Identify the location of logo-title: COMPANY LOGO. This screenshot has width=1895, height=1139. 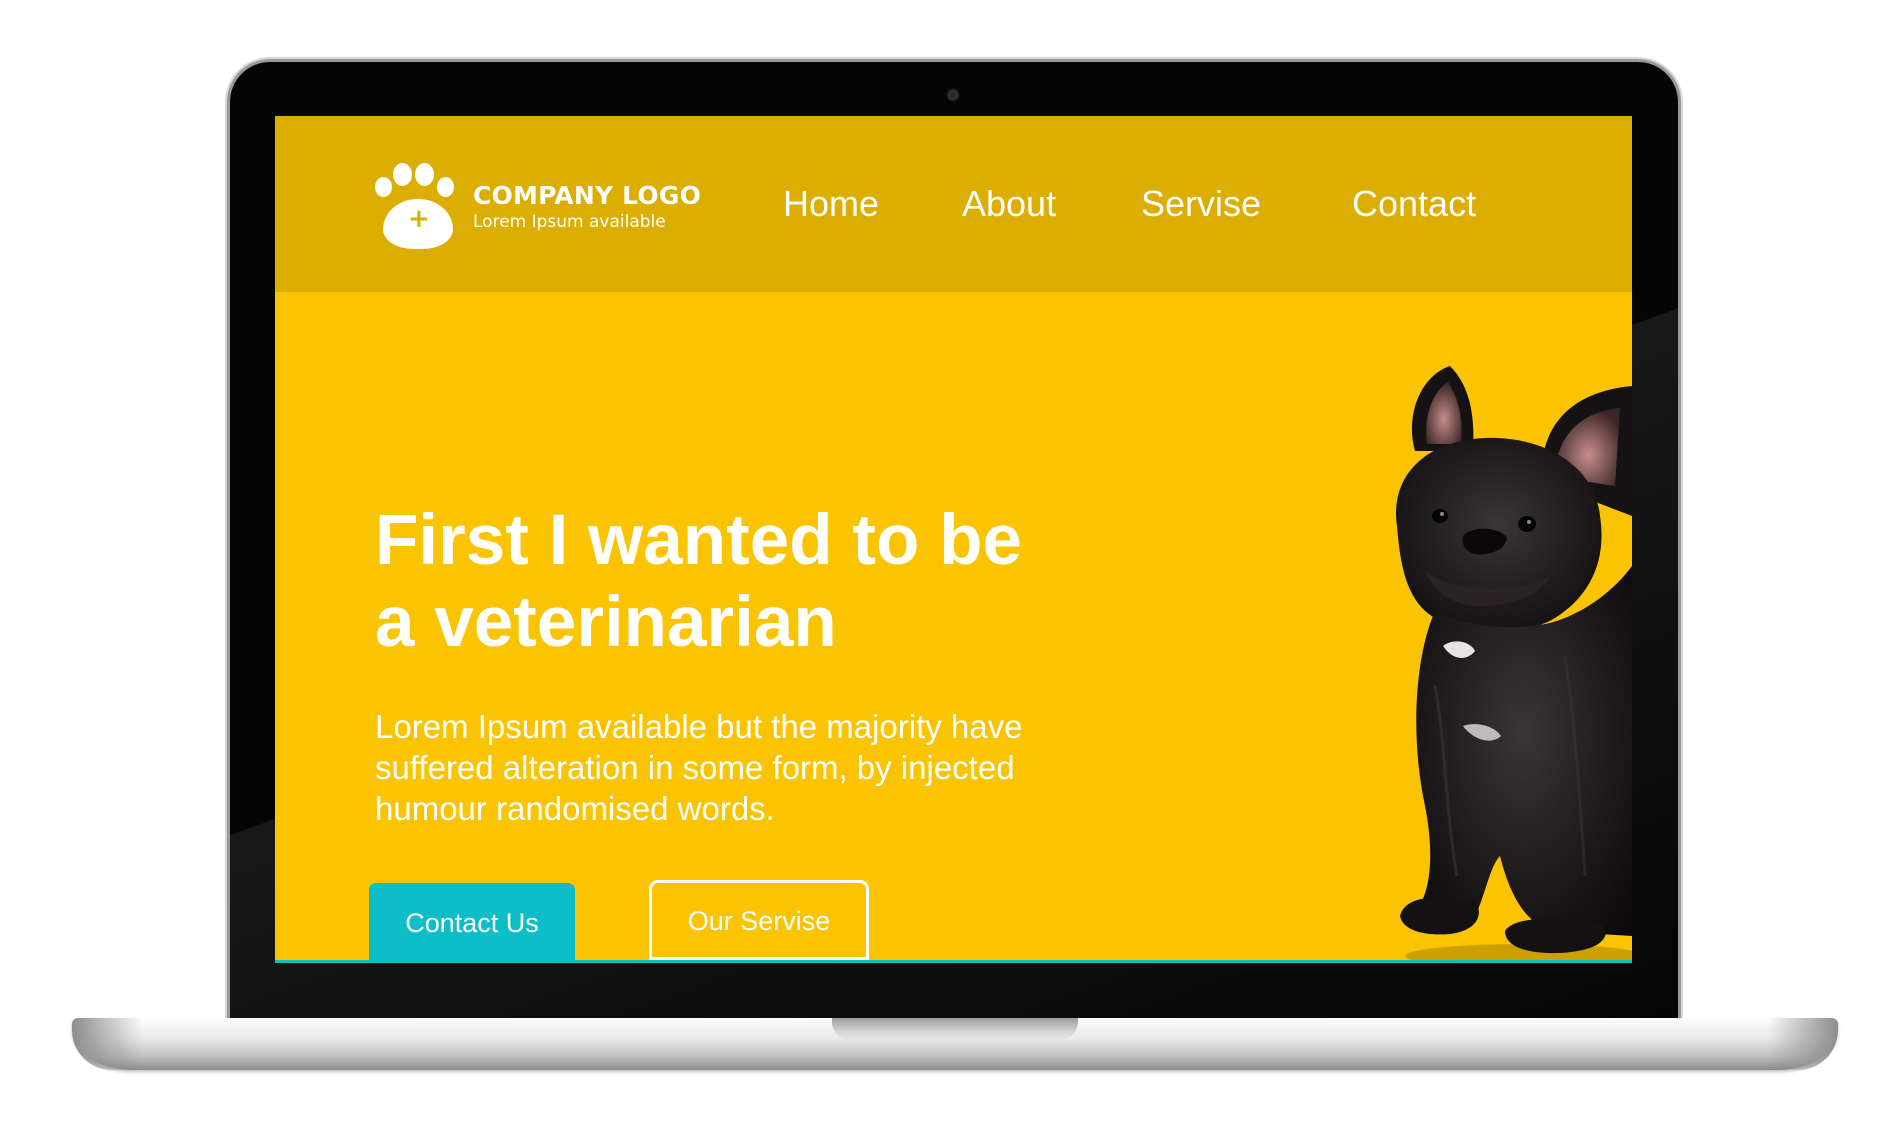
(587, 195).